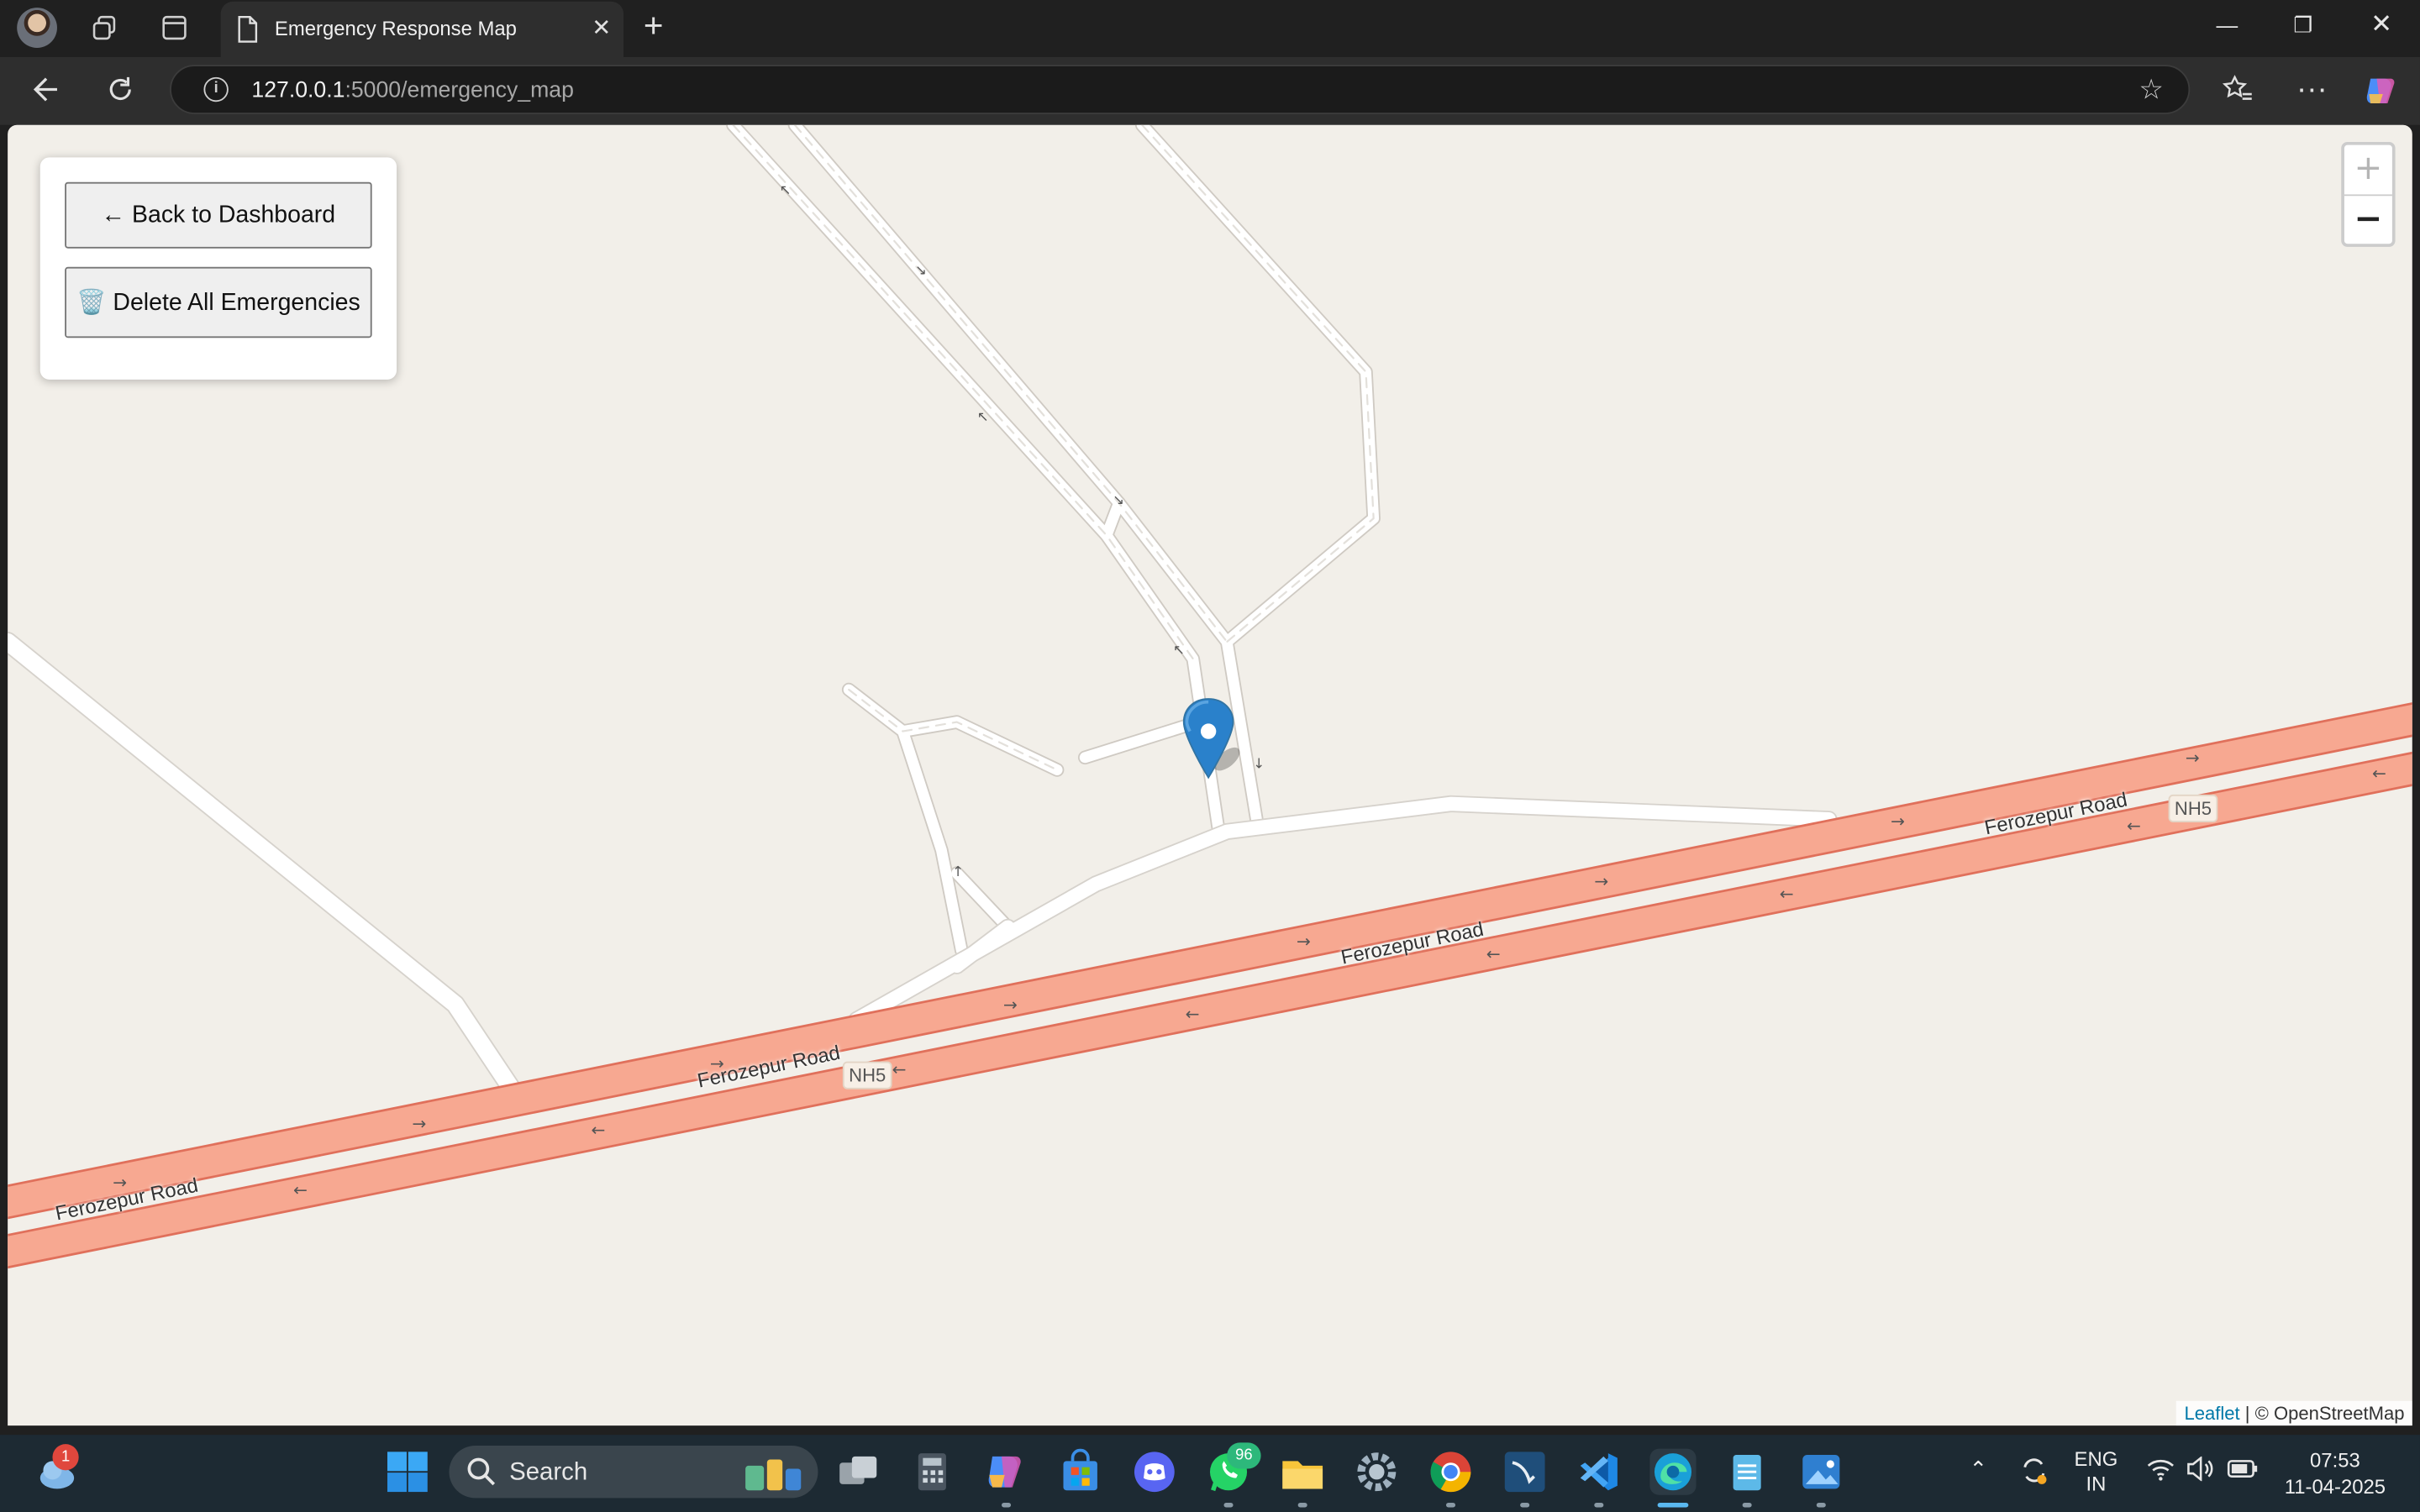 Image resolution: width=2420 pixels, height=1512 pixels. What do you see at coordinates (1210, 28) in the screenshot?
I see `browser-tab-bar: Emergency Response Map ✕ + — ❐ ✕` at bounding box center [1210, 28].